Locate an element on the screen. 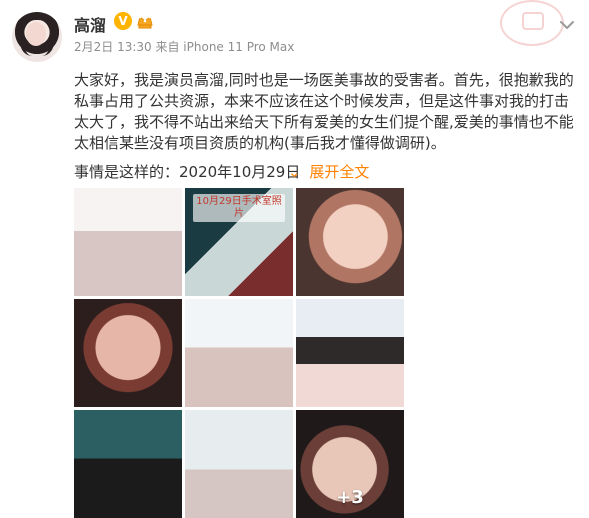  image-caption-top: 10月29日手术室照片 is located at coordinates (239, 208).